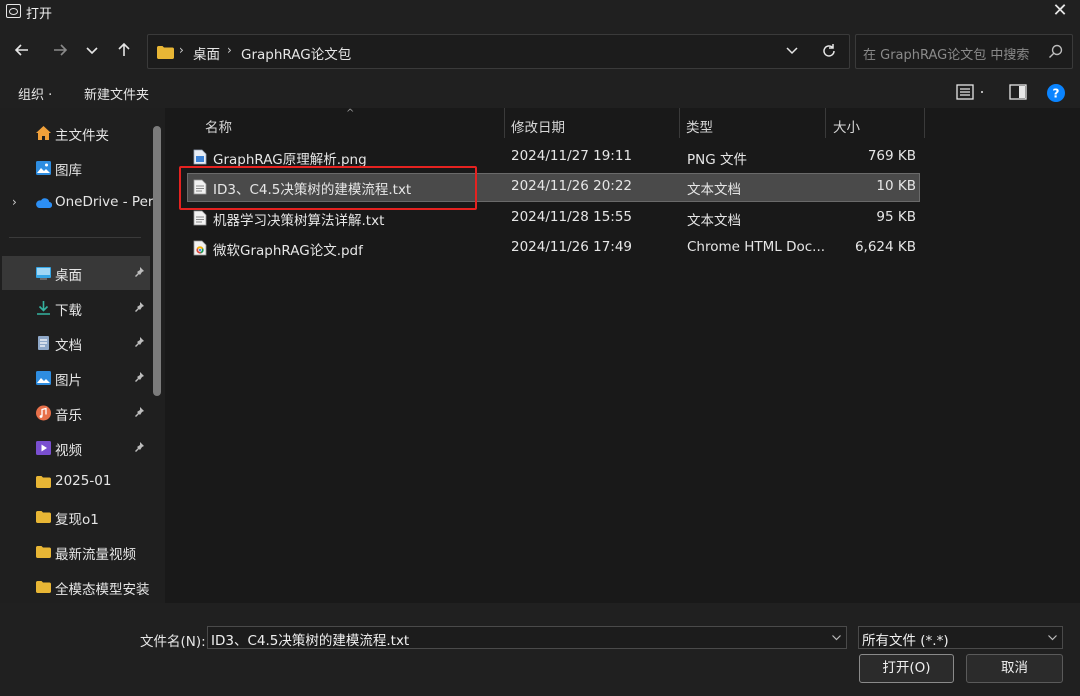  Describe the element at coordinates (75, 552) in the screenshot. I see `sidebar-item-folder-videos-latest: 最新流量视频` at that location.